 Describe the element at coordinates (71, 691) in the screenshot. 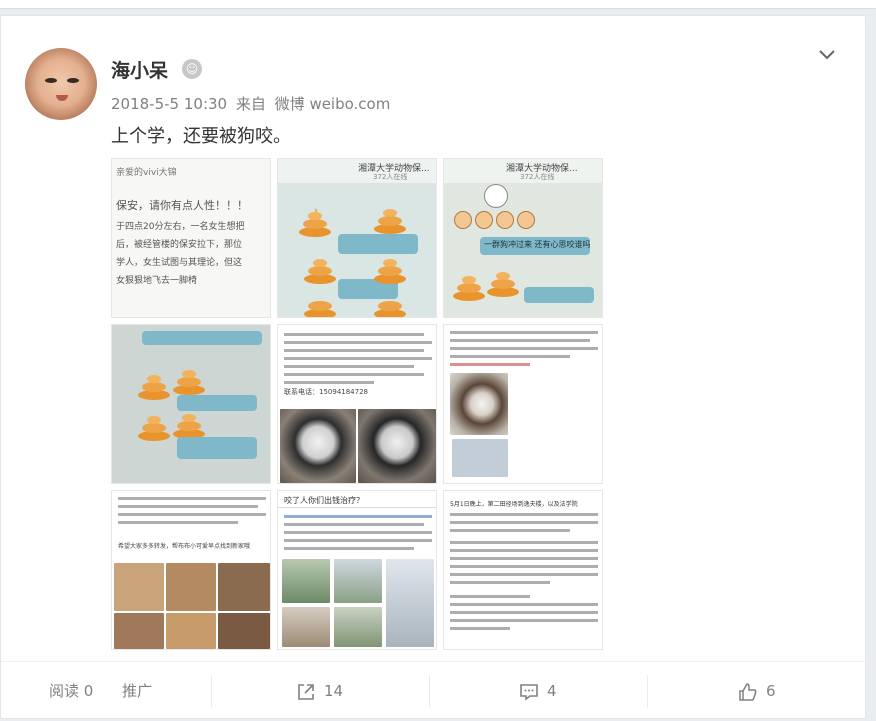

I see `read-count: 阅读 0` at that location.